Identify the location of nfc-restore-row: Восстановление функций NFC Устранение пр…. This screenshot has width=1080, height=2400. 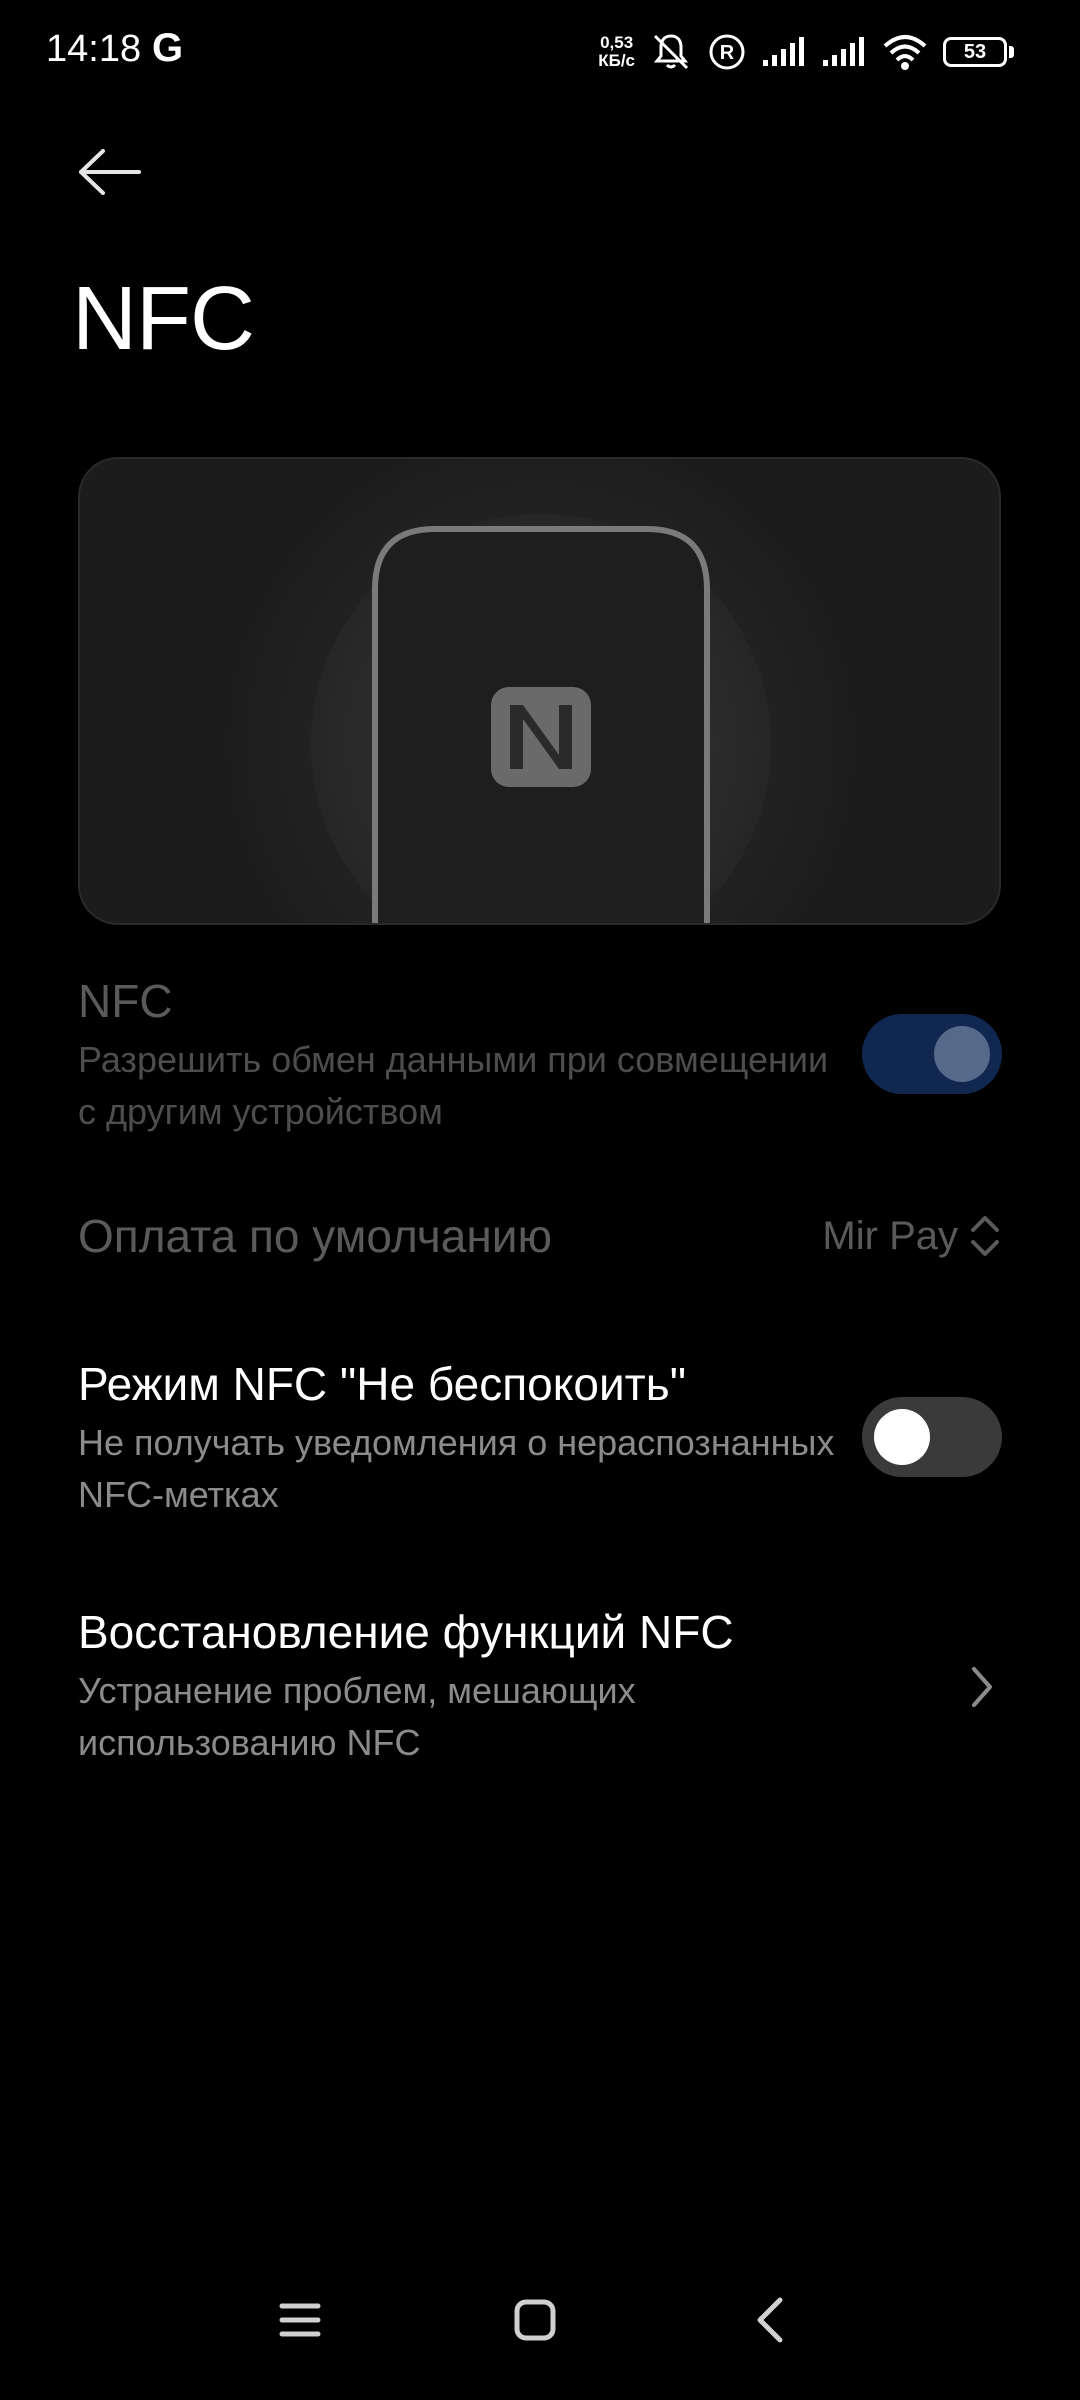
(540, 1688).